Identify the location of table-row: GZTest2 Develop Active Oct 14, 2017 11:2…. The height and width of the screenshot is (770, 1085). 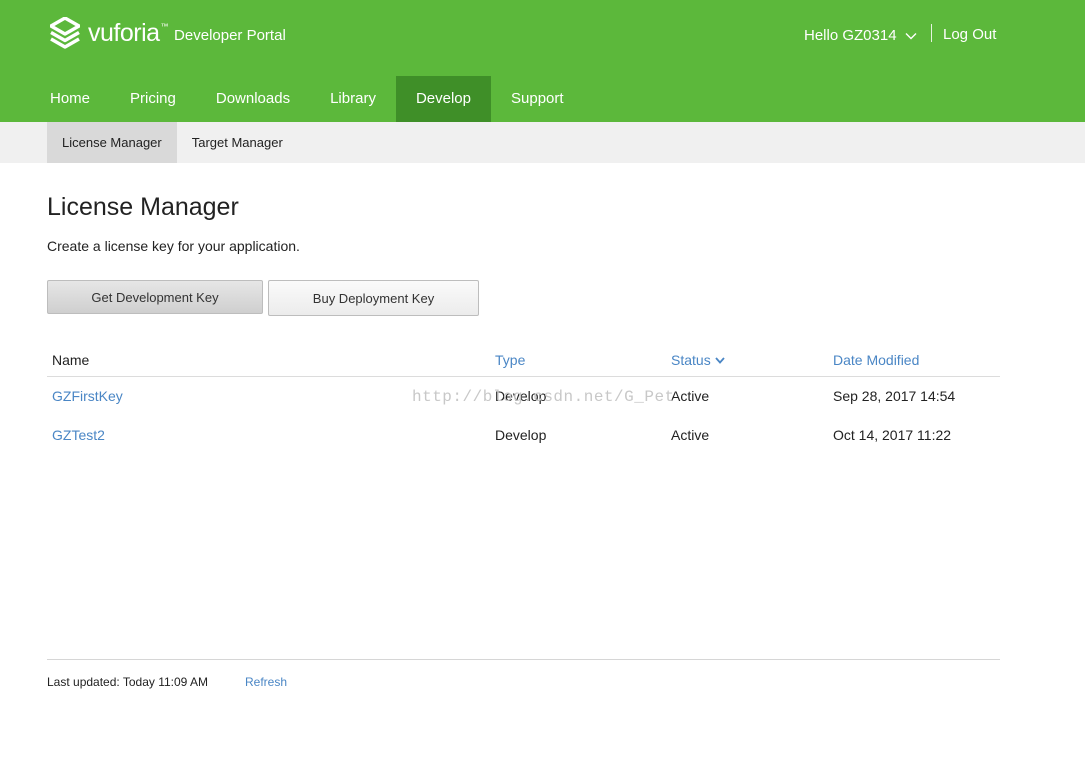
(523, 435).